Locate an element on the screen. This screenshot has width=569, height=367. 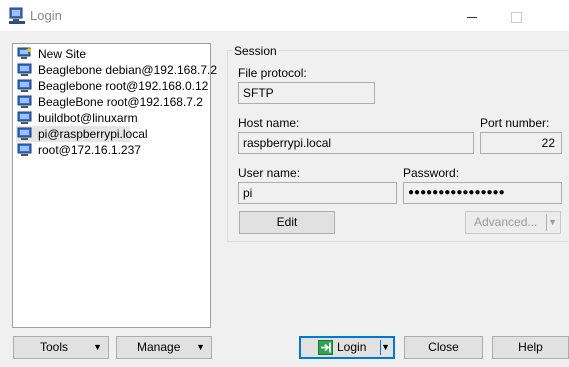
tools-label: Tools is located at coordinates (54, 347).